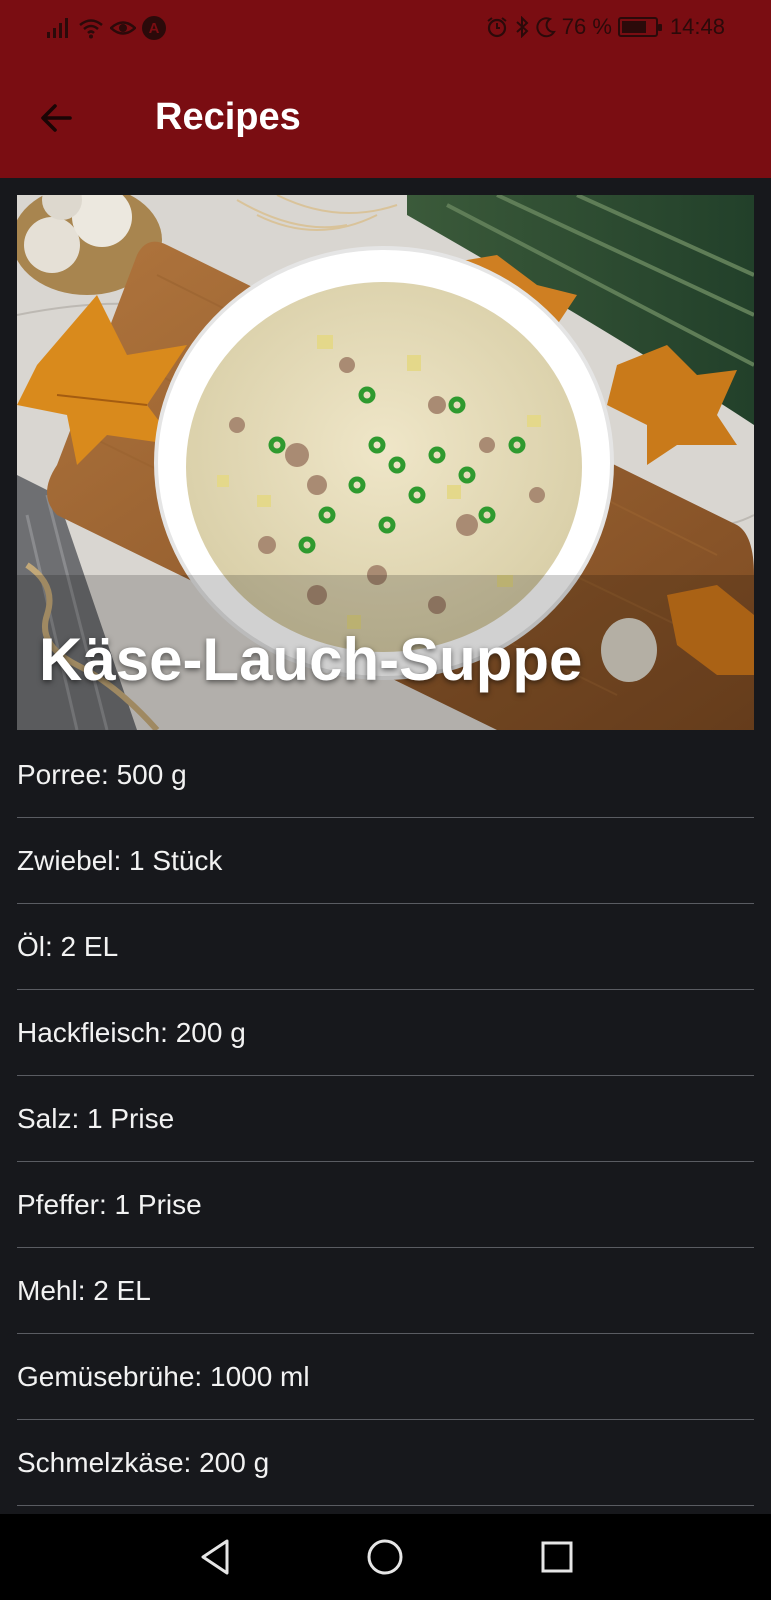 Image resolution: width=771 pixels, height=1600 pixels. Describe the element at coordinates (106, 28) in the screenshot. I see `status-bar-left: A` at that location.